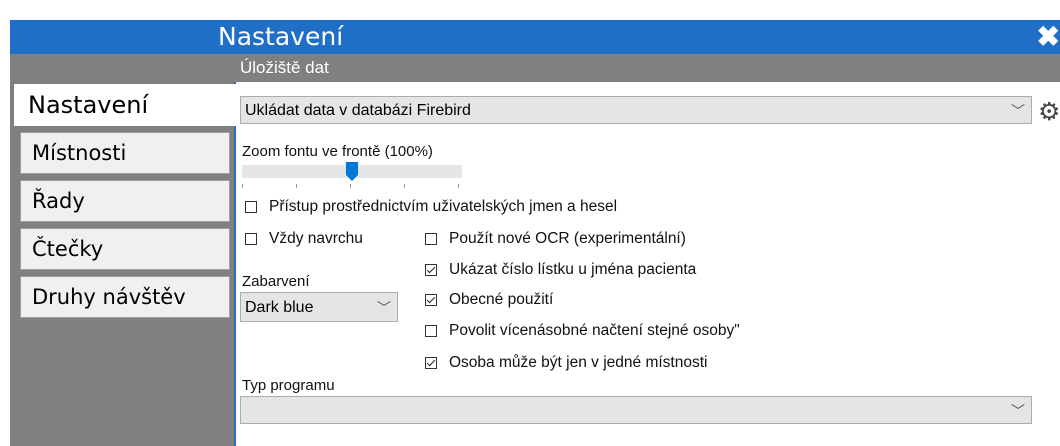 The height and width of the screenshot is (446, 1060). Describe the element at coordinates (319, 307) in the screenshot. I see `coloring-select: Dark blue ﹀` at that location.